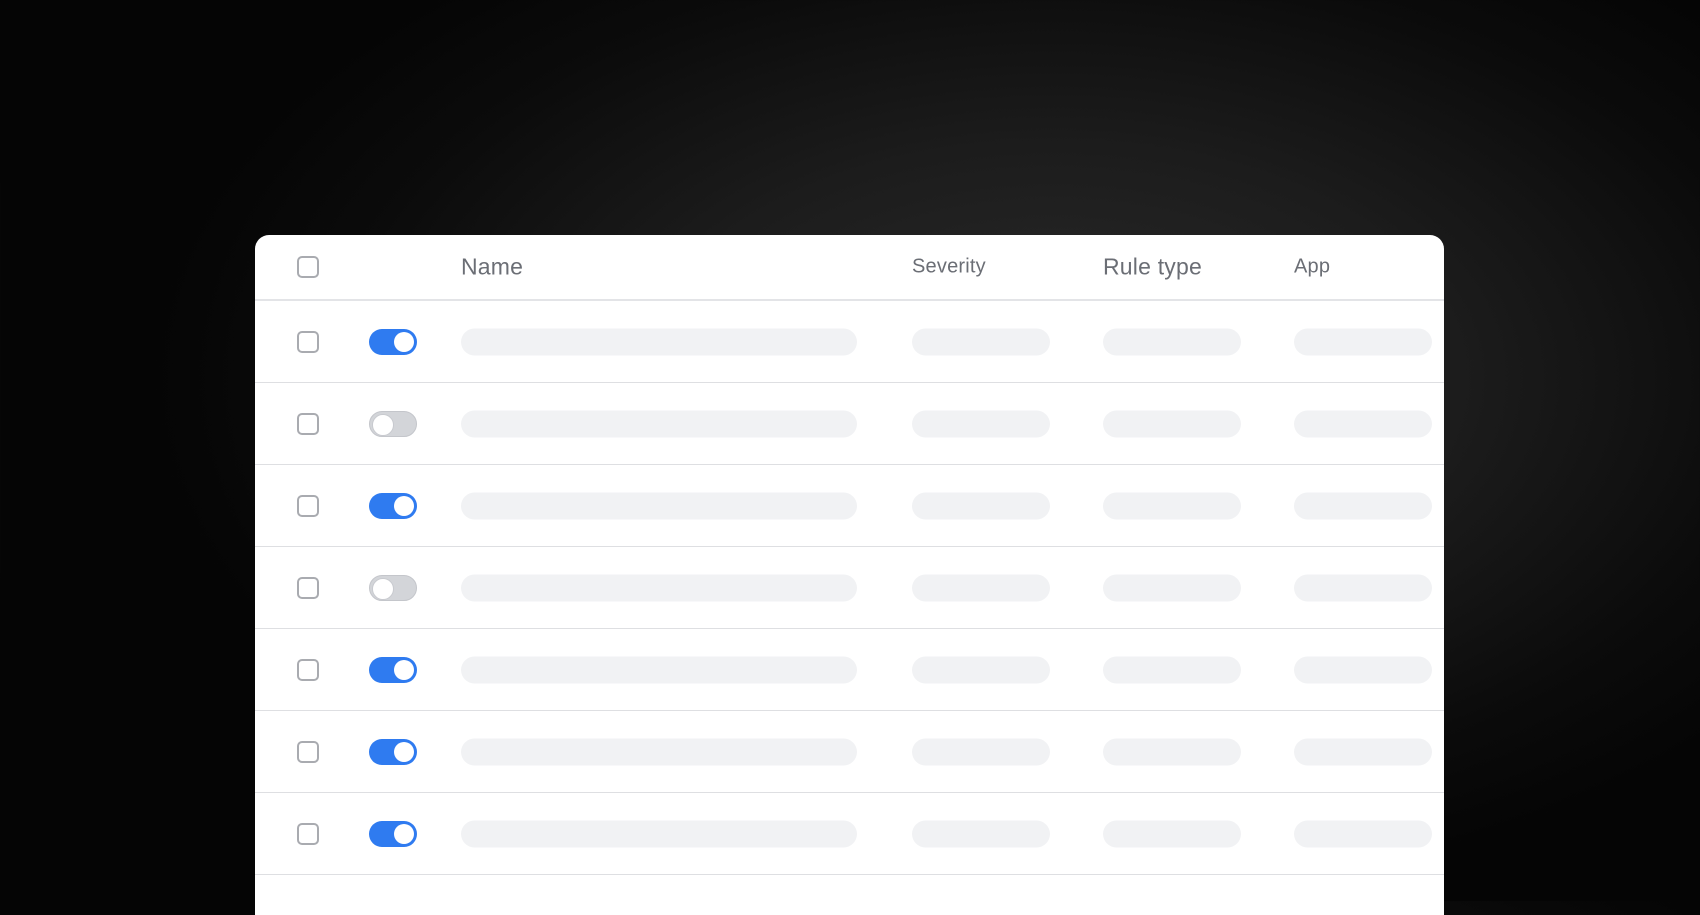  What do you see at coordinates (1312, 267) in the screenshot?
I see `column-header-app: App` at bounding box center [1312, 267].